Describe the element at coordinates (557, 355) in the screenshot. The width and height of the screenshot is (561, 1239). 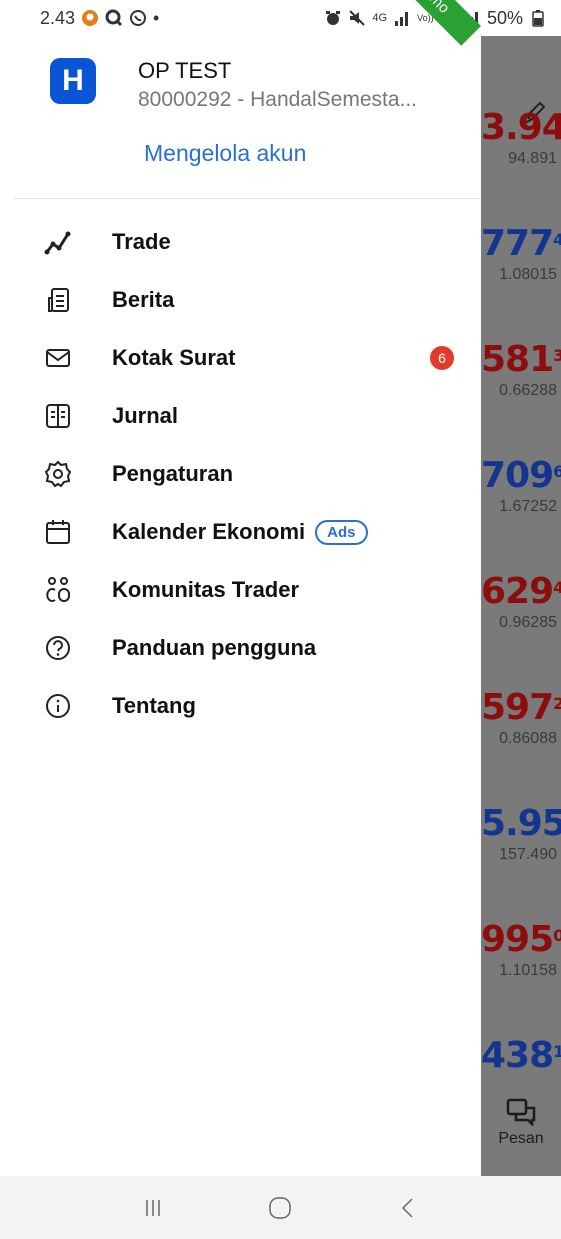
I see `quote-price-pip: 3` at that location.